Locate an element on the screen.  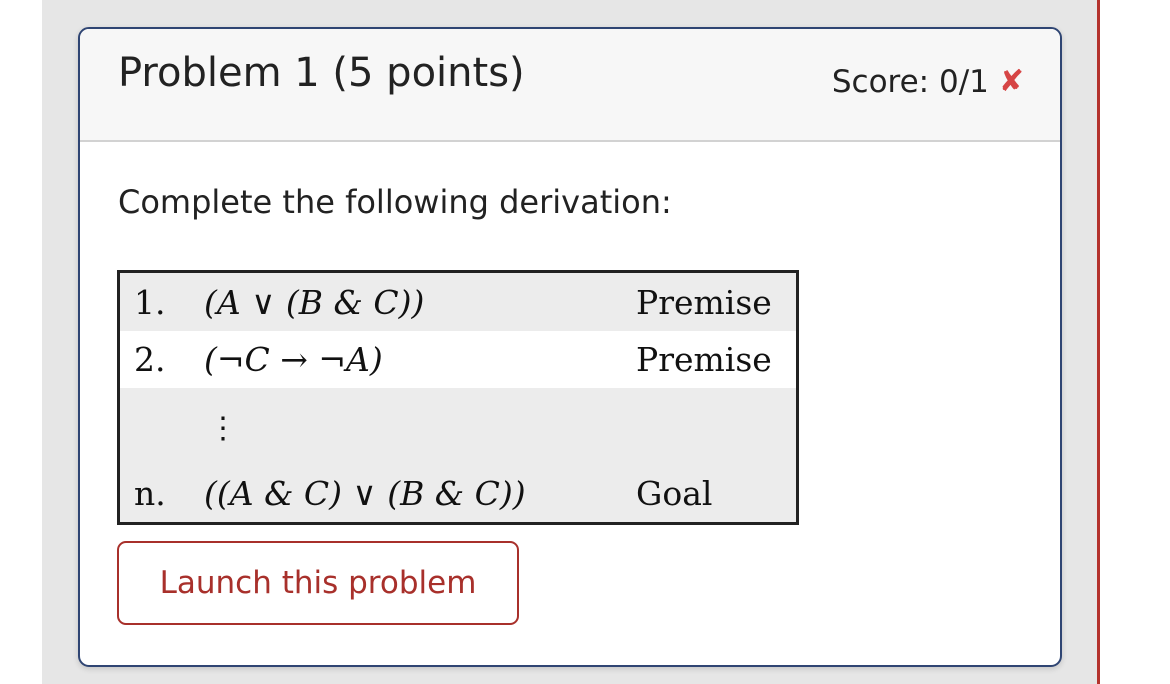
table-row: n. ((A & C) ∨ (B & C)) Goal is located at coordinates (458, 494).